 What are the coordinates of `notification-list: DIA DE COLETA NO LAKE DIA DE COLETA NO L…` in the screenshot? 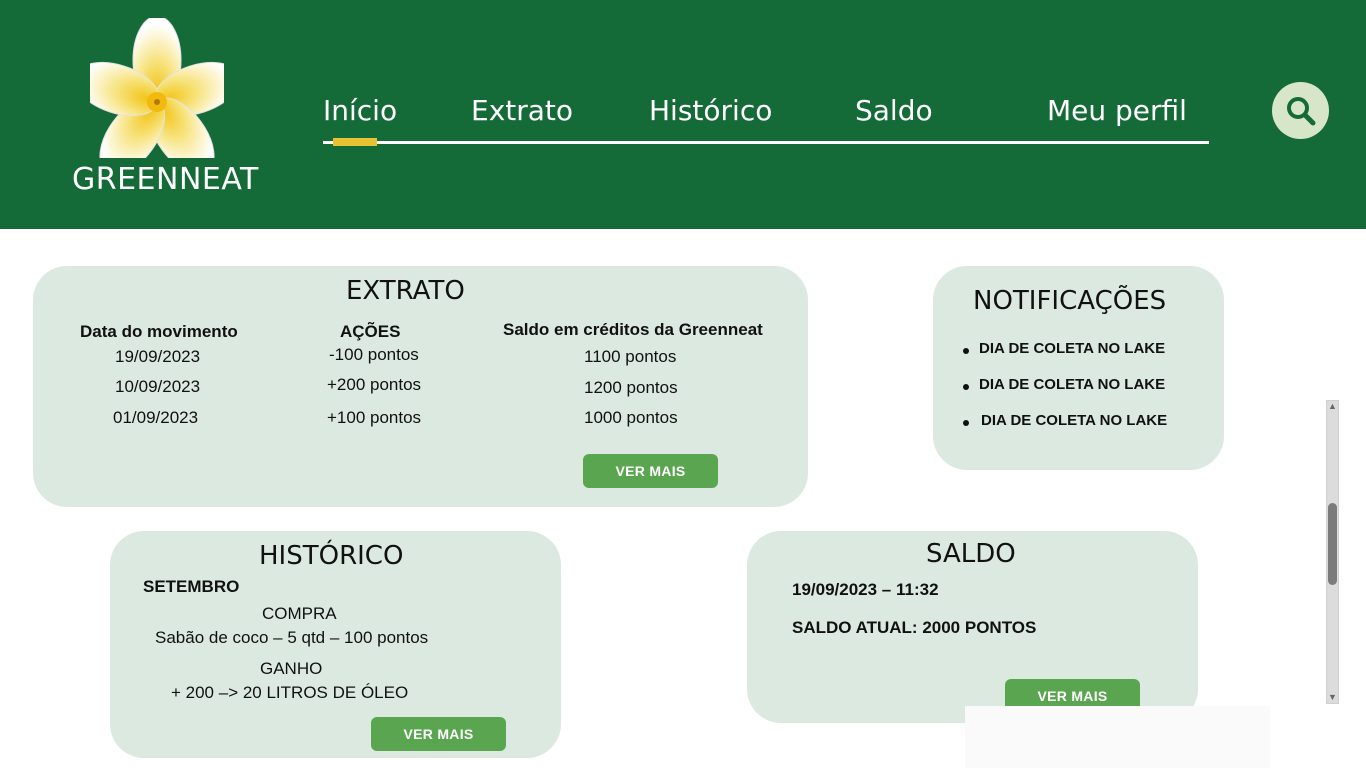 It's located at (1065, 394).